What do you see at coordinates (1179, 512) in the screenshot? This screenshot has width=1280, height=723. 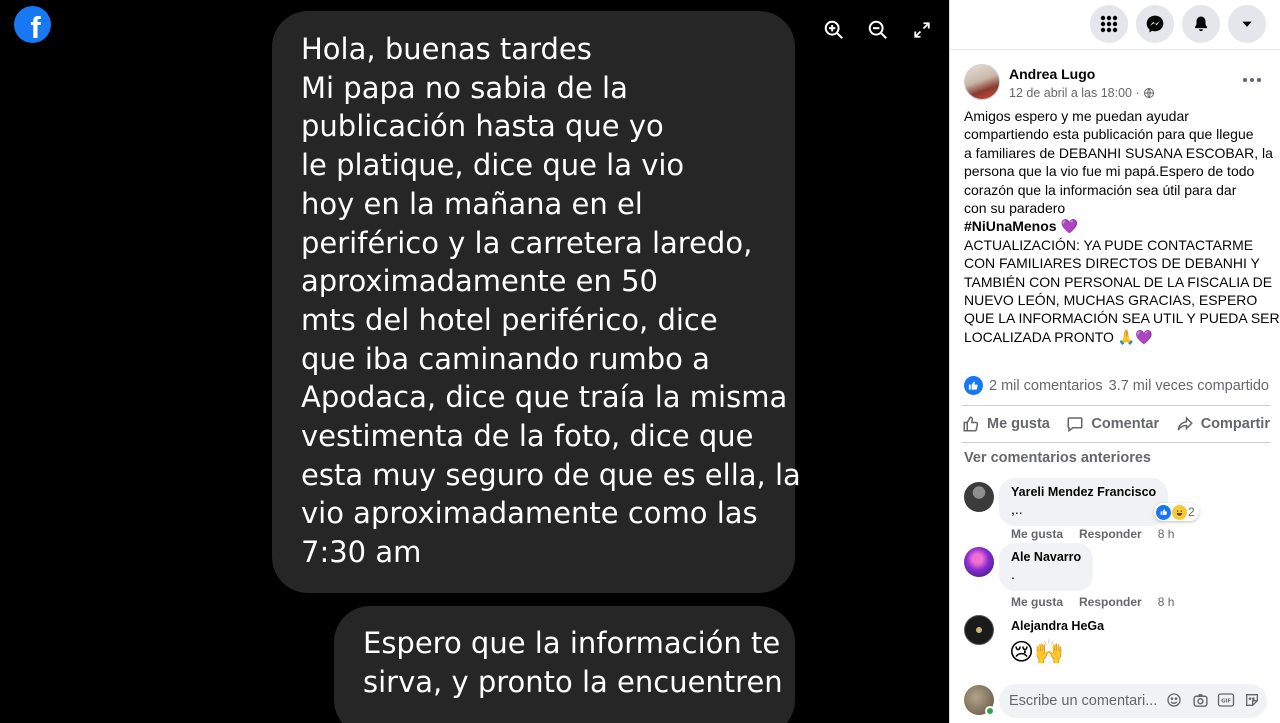 I see `haha-reaction-icon` at bounding box center [1179, 512].